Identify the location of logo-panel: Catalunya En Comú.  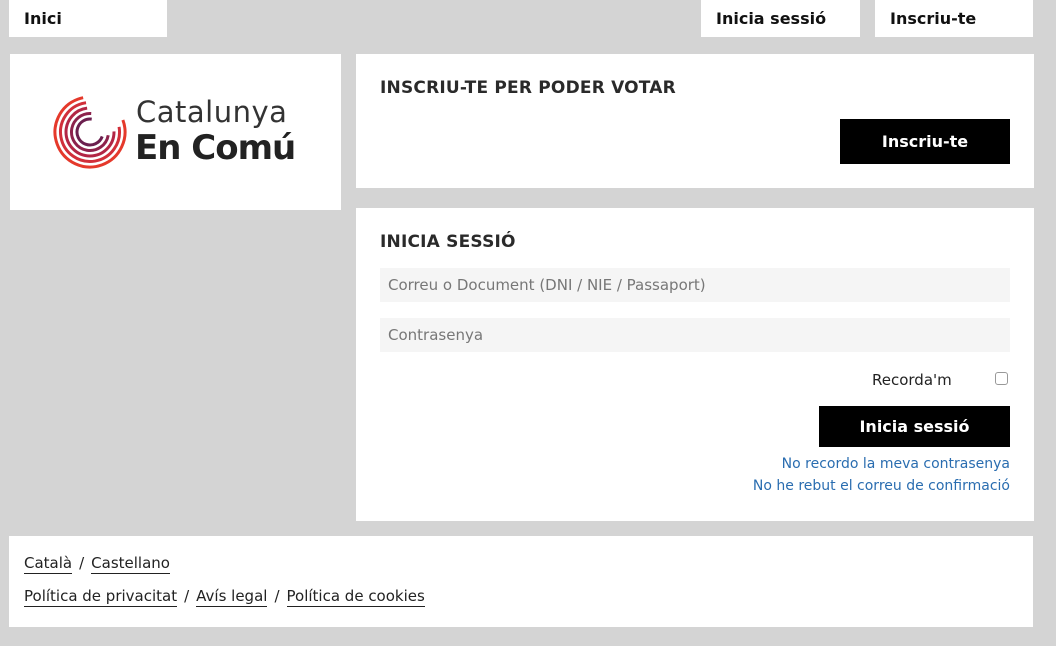
(175, 132).